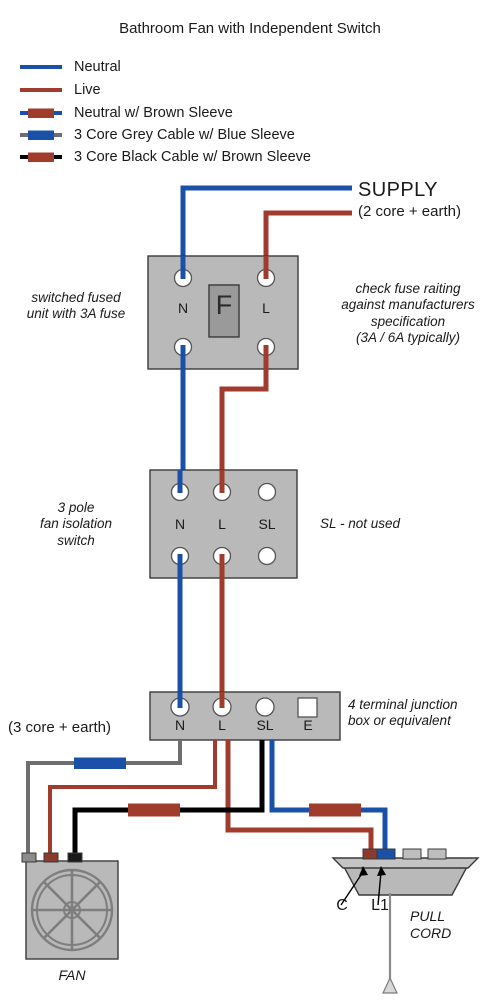 The width and height of the screenshot is (500, 1000). Describe the element at coordinates (168, 797) in the screenshot. I see `black-cable-with-brown-sleeve` at that location.